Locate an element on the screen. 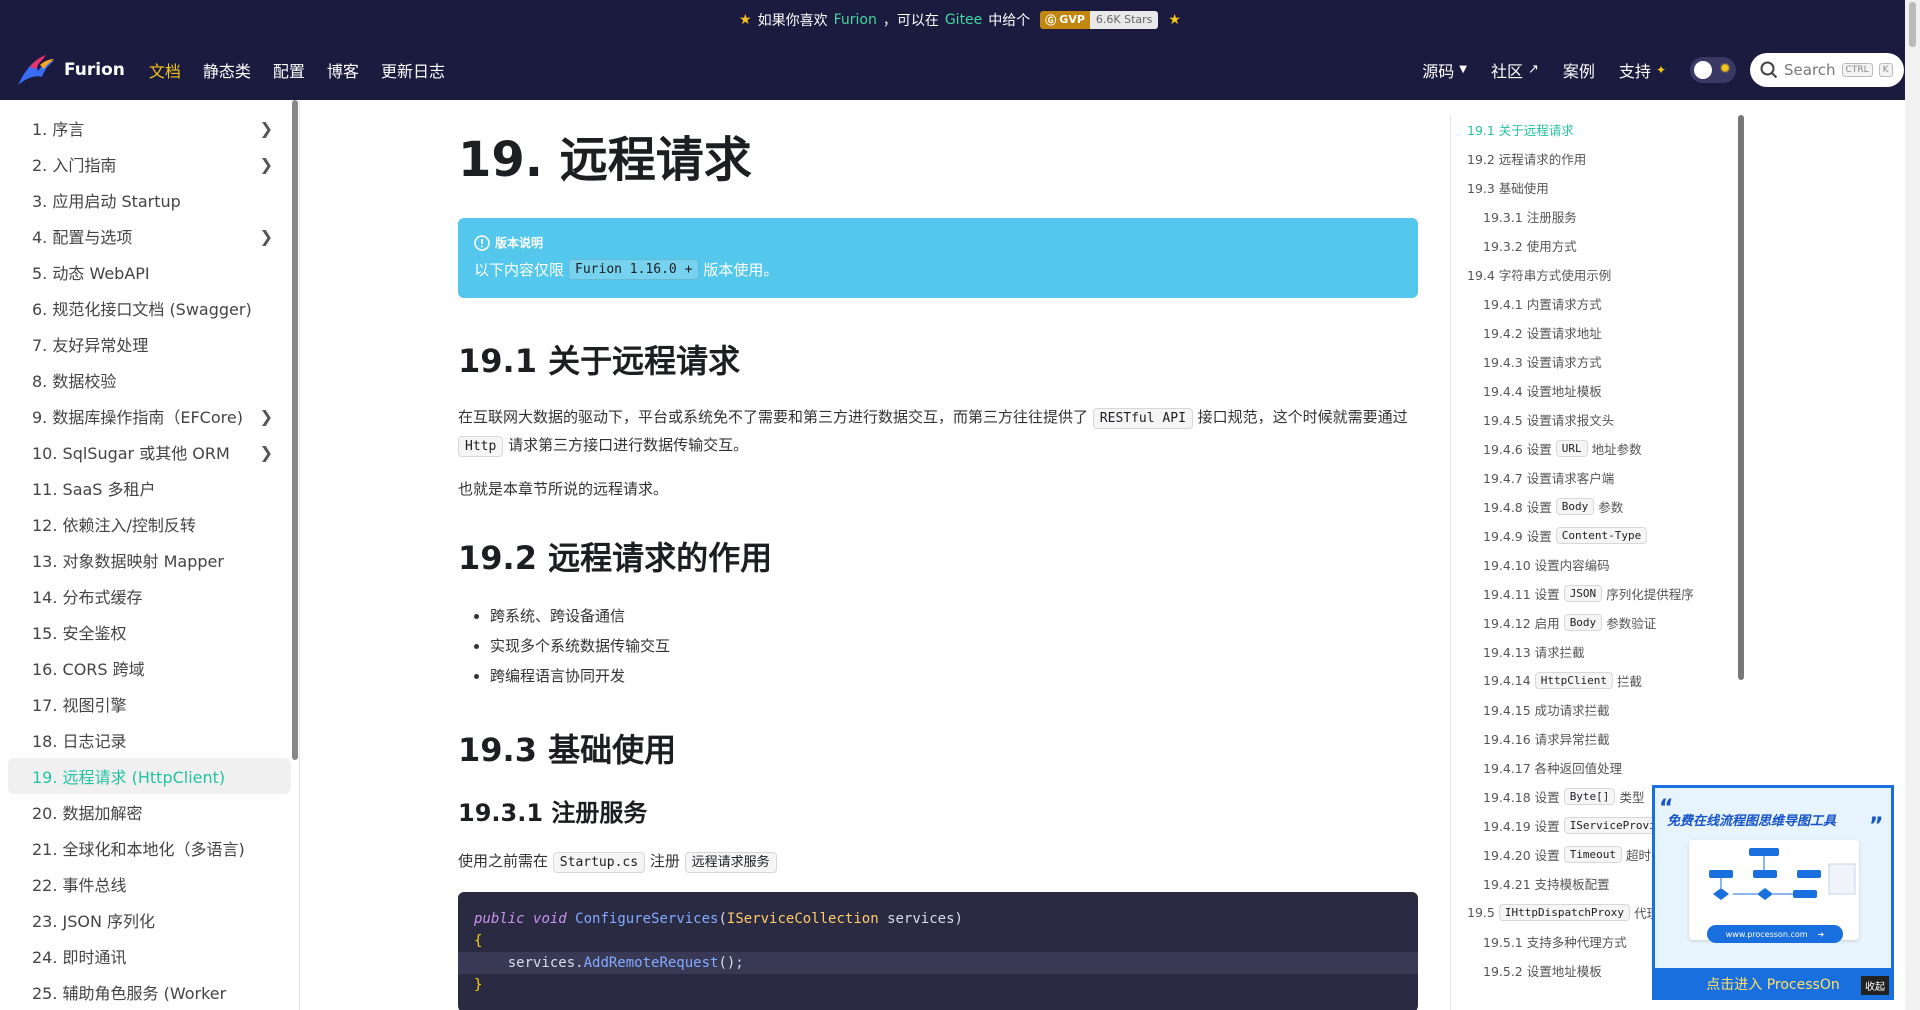  announcement-suffix: 中给个 is located at coordinates (1009, 20).